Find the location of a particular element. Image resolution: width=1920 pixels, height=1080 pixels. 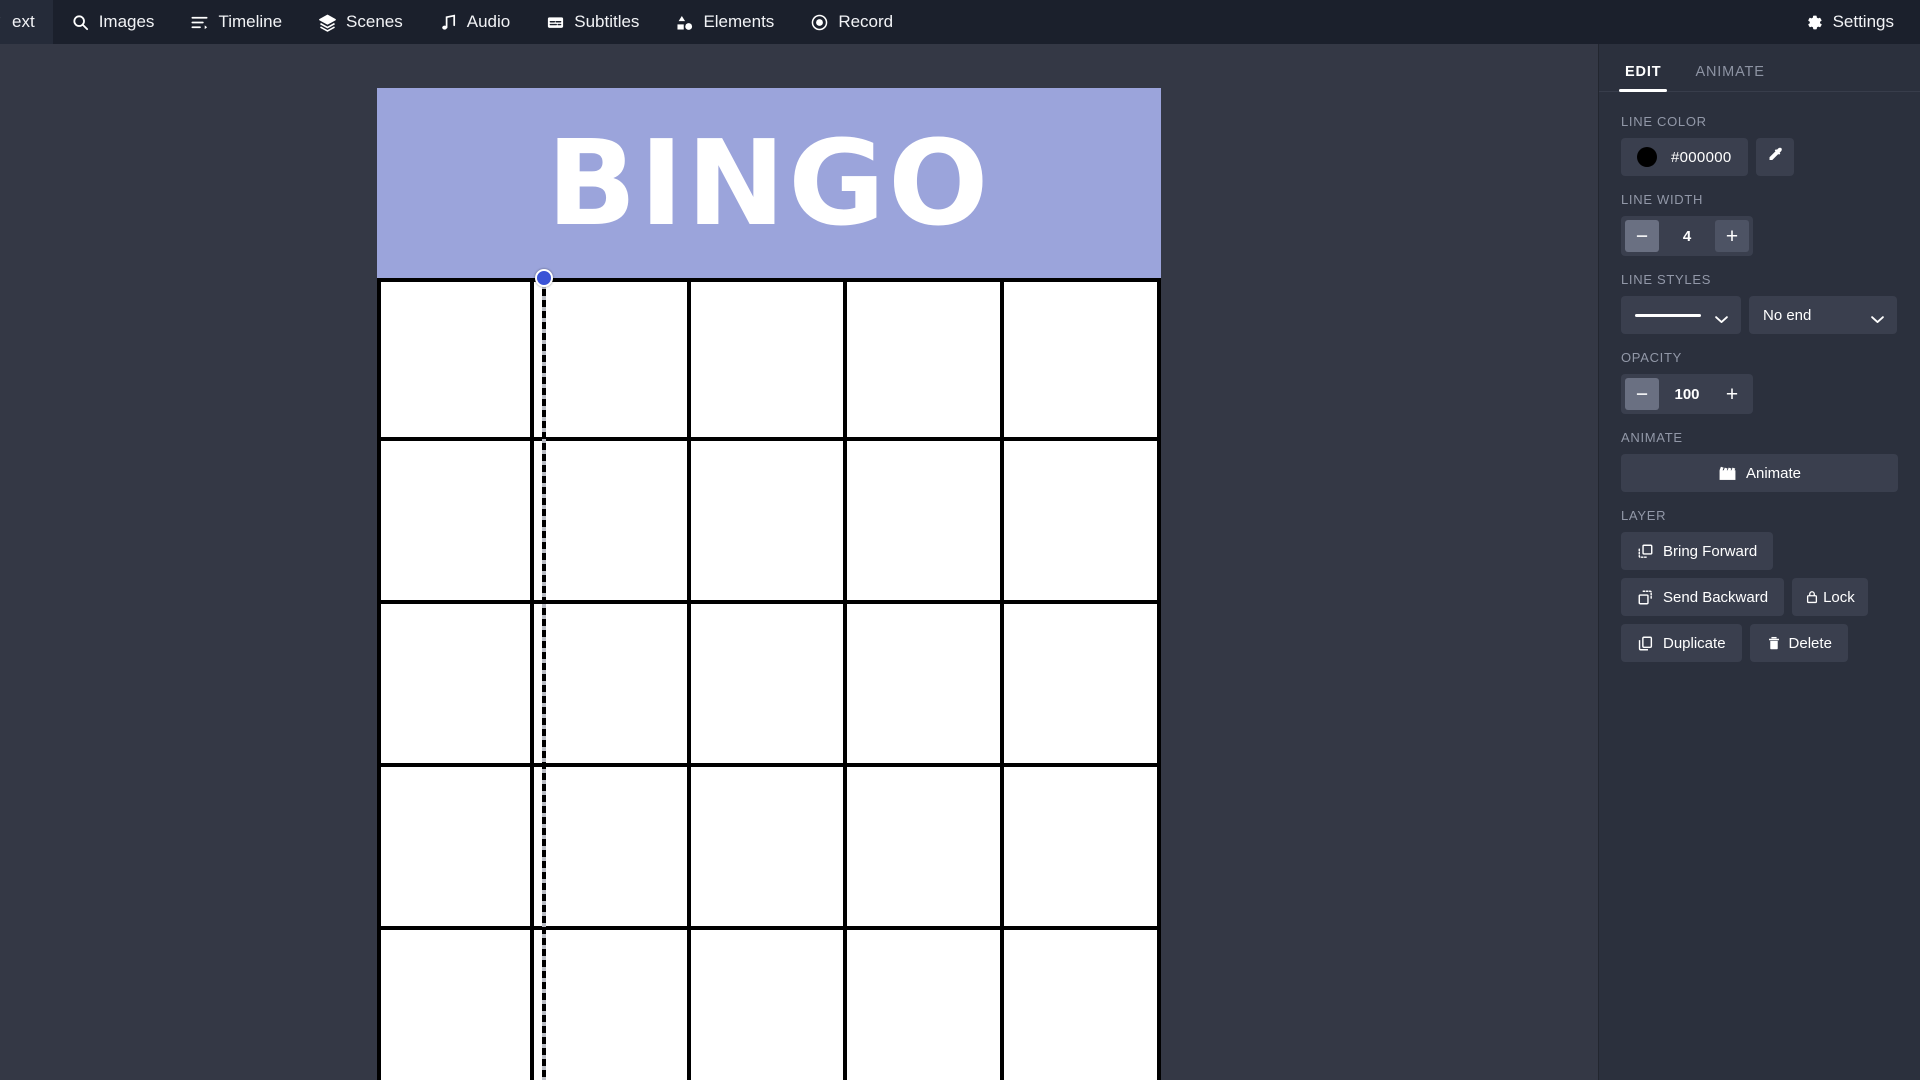

clapperboard-icon is located at coordinates (1727, 473).